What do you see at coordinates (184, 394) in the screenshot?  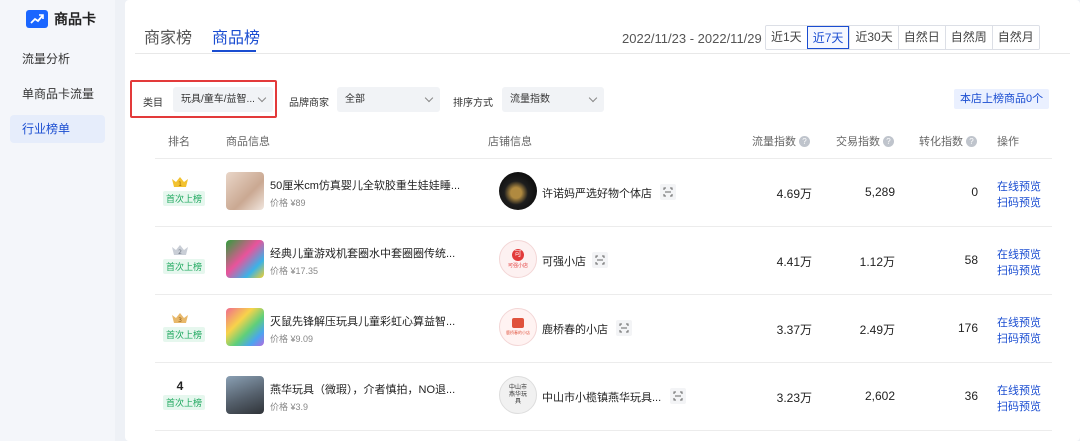 I see `rank-cell: 4 首次上榜` at bounding box center [184, 394].